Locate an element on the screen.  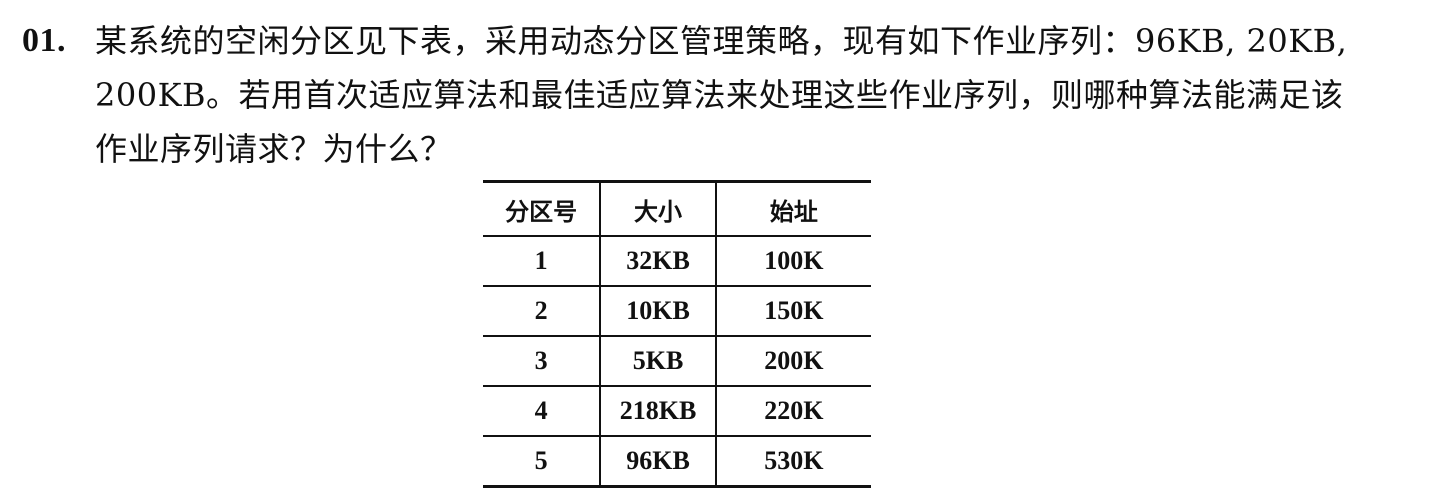
table-row: 2 10KB 150K is located at coordinates (677, 311).